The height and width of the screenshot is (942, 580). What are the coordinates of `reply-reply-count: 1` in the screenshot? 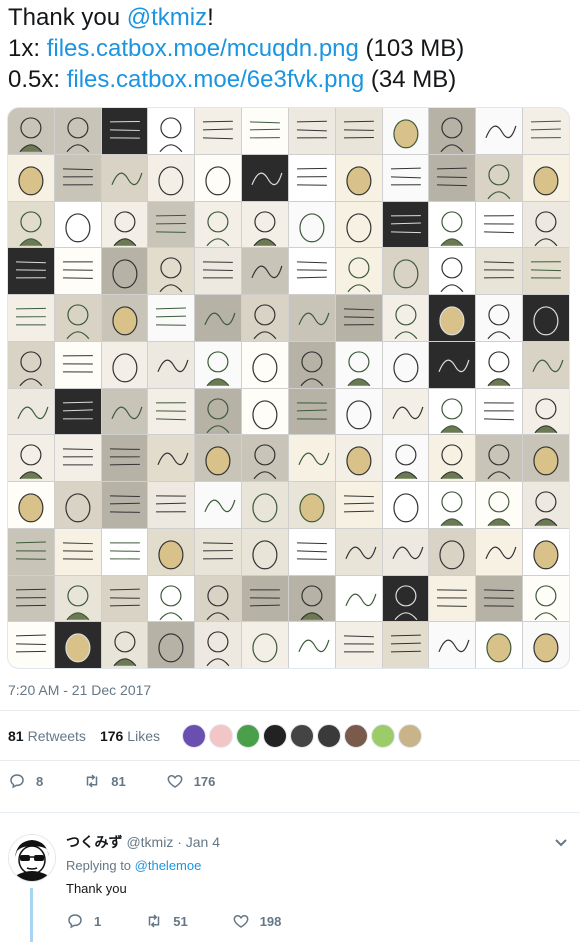 It's located at (98, 921).